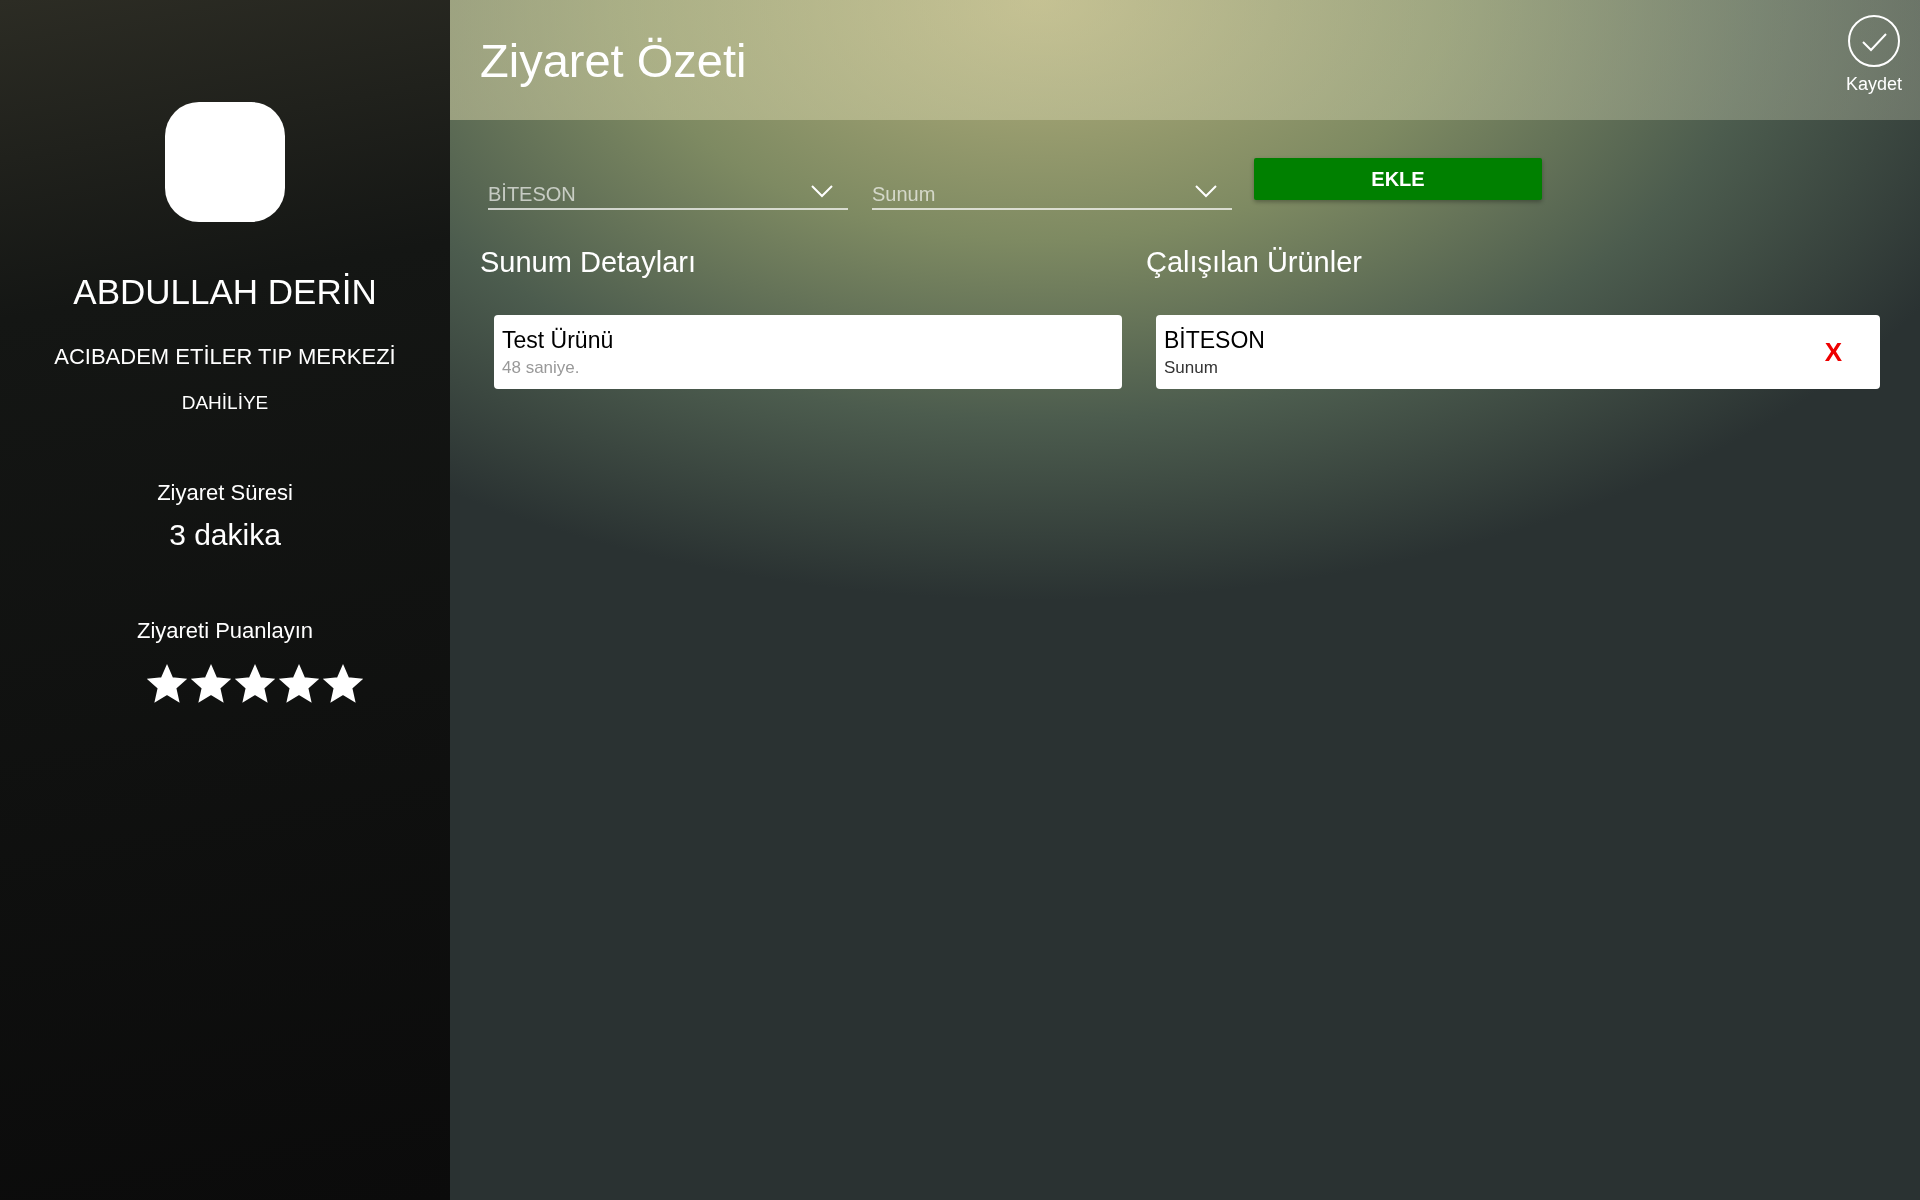 The image size is (1920, 1200). What do you see at coordinates (668, 185) in the screenshot?
I see `product-dropdown: BİTESON` at bounding box center [668, 185].